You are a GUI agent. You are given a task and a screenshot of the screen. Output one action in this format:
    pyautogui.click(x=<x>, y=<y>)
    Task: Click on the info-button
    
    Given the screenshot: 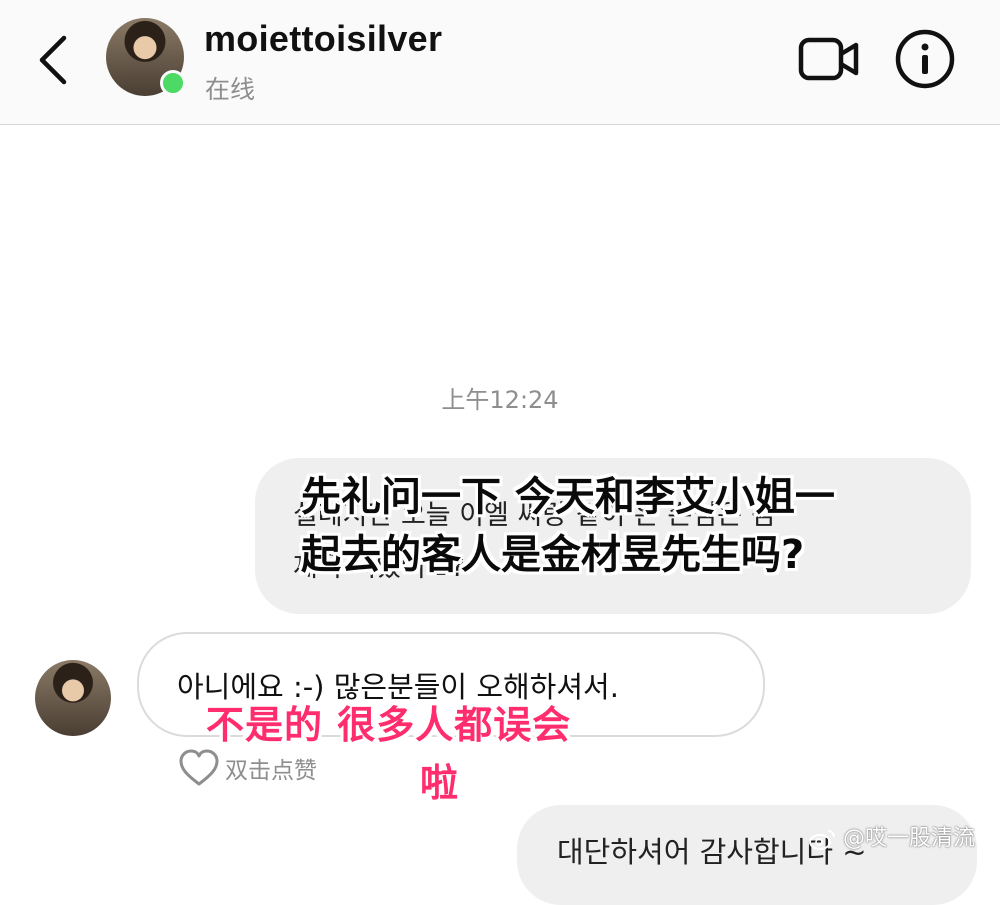 What is the action you would take?
    pyautogui.click(x=925, y=59)
    